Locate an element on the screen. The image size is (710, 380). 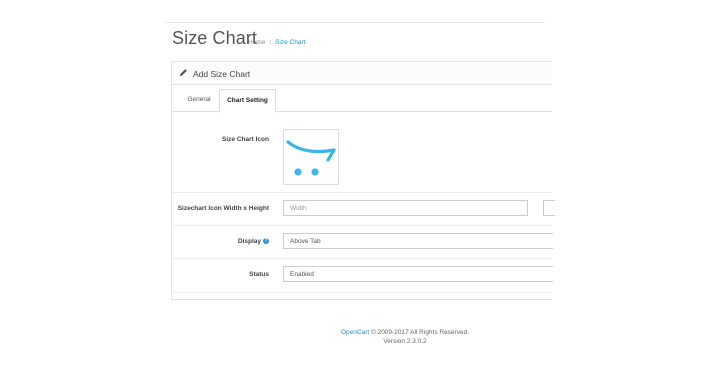
display-label: Display? is located at coordinates (253, 241).